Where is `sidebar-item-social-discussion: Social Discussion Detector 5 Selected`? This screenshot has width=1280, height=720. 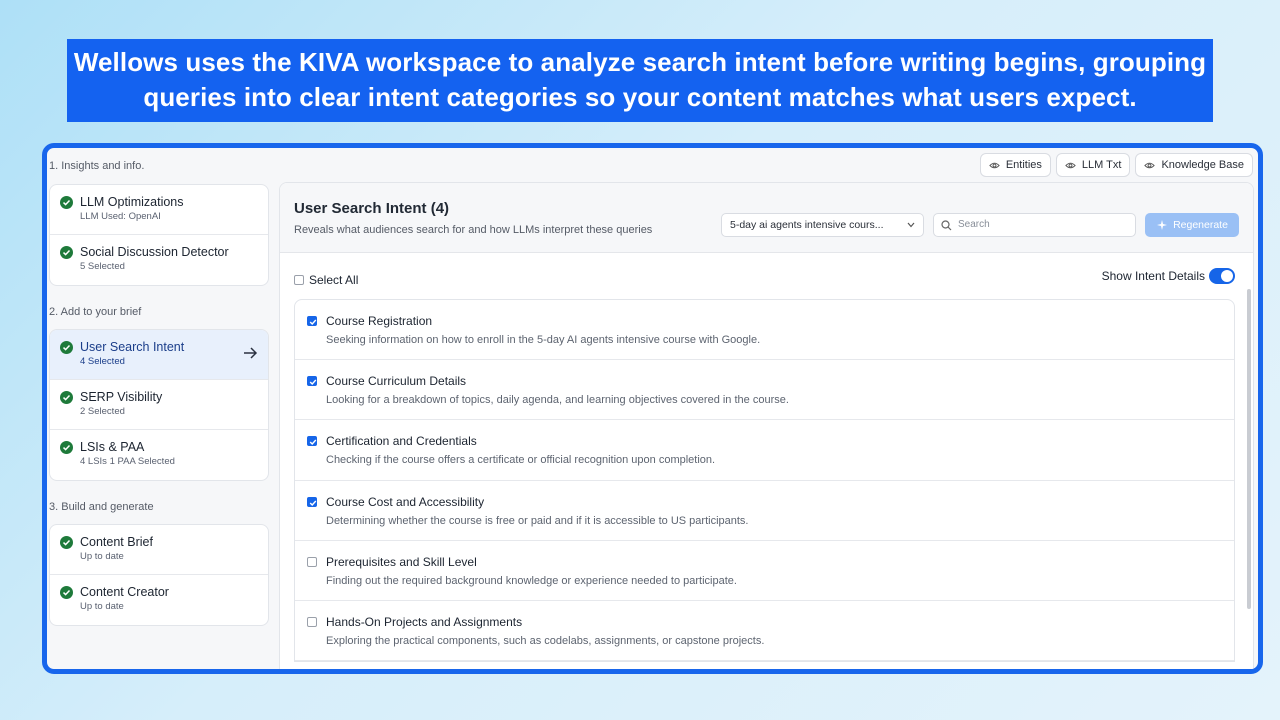 sidebar-item-social-discussion: Social Discussion Detector 5 Selected is located at coordinates (159, 260).